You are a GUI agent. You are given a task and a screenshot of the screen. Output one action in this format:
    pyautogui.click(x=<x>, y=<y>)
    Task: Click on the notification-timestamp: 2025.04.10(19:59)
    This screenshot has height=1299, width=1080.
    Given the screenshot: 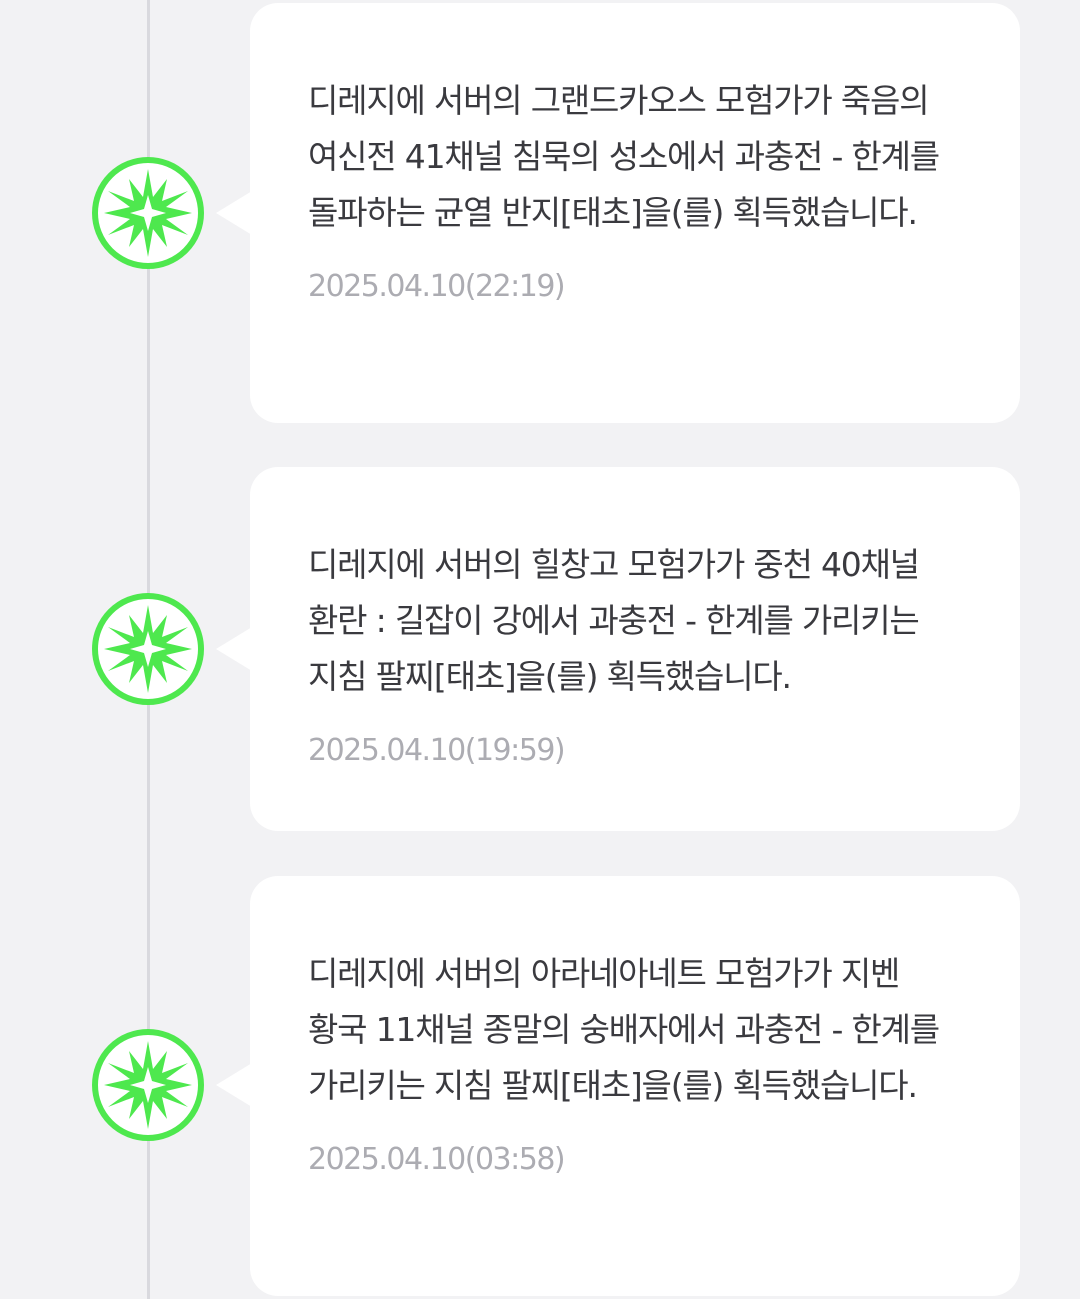 What is the action you would take?
    pyautogui.click(x=437, y=750)
    